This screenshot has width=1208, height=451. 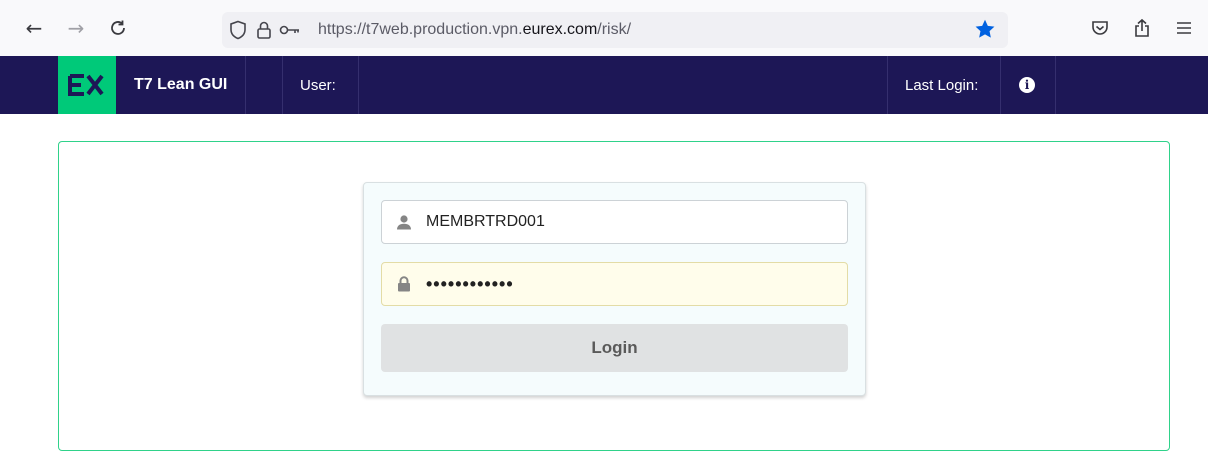 I want to click on menu-icon, so click(x=1184, y=28).